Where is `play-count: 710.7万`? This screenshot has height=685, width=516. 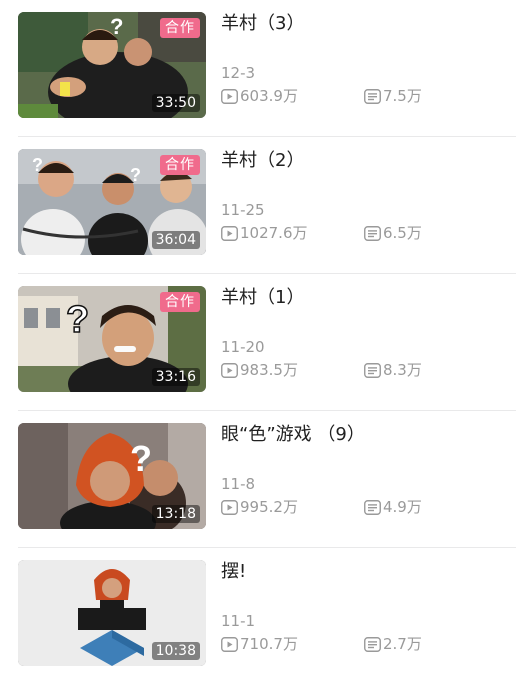
play-count: 710.7万 is located at coordinates (259, 644).